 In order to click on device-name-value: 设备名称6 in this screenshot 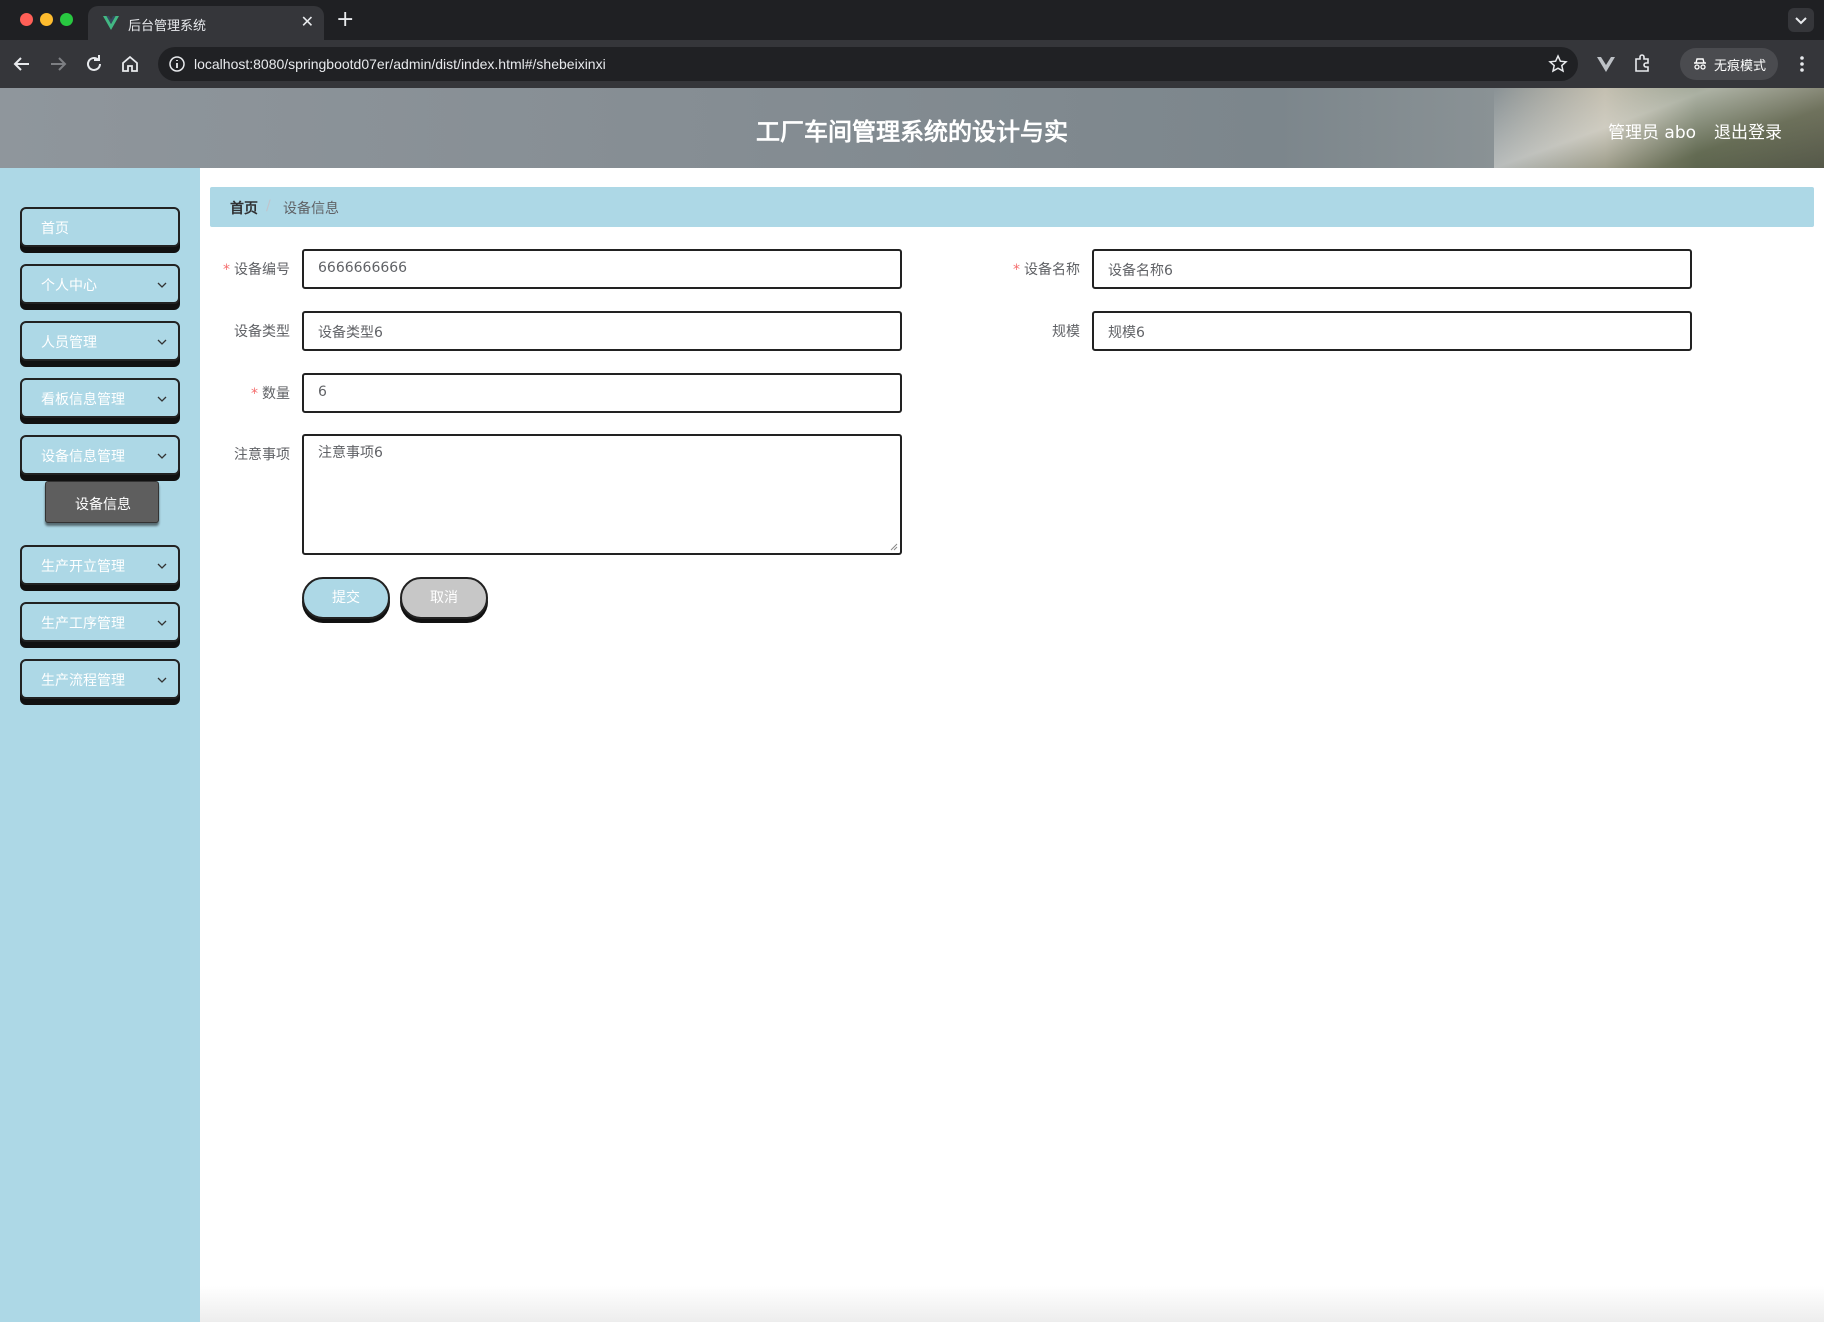, I will do `click(1140, 271)`.